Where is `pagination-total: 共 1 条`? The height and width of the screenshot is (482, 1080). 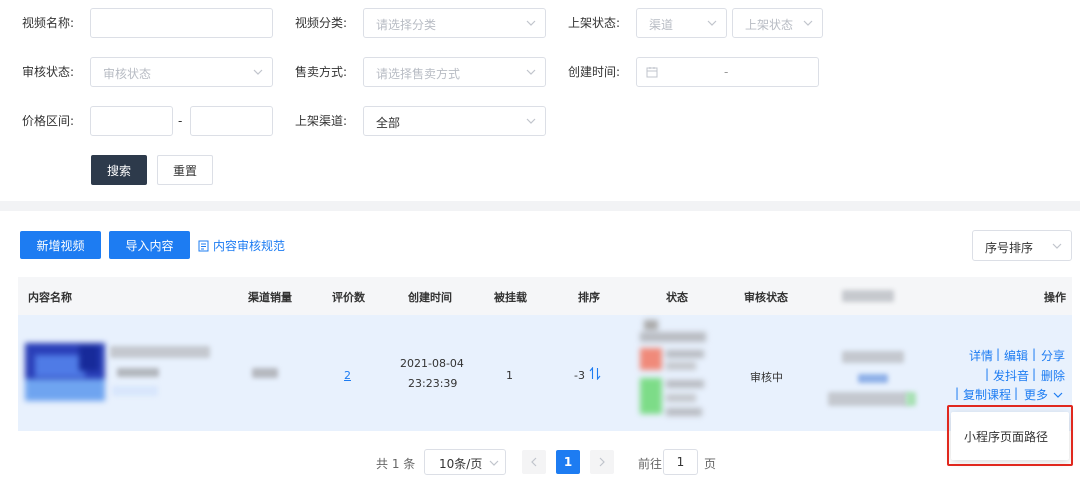
pagination-total: 共 1 条 is located at coordinates (396, 464).